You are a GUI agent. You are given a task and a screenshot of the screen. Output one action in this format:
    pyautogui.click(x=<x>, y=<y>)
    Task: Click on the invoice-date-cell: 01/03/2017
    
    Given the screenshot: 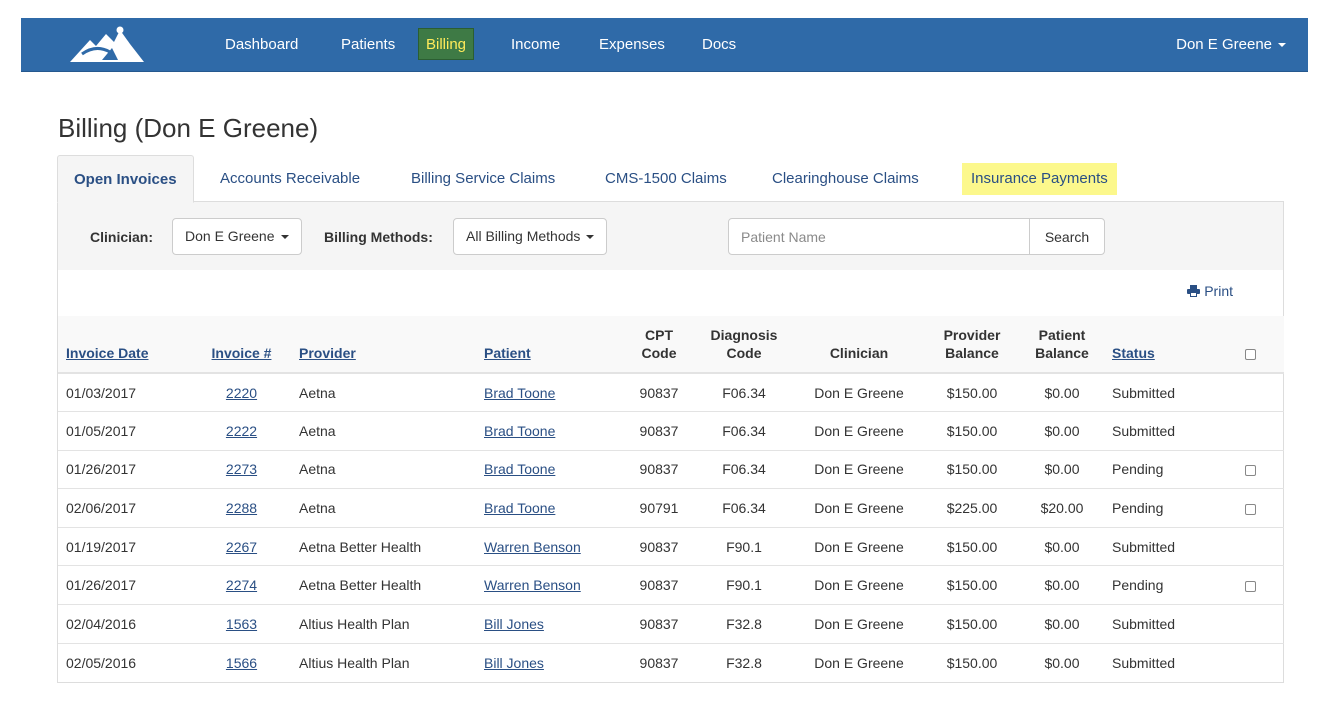 What is the action you would take?
    pyautogui.click(x=101, y=392)
    